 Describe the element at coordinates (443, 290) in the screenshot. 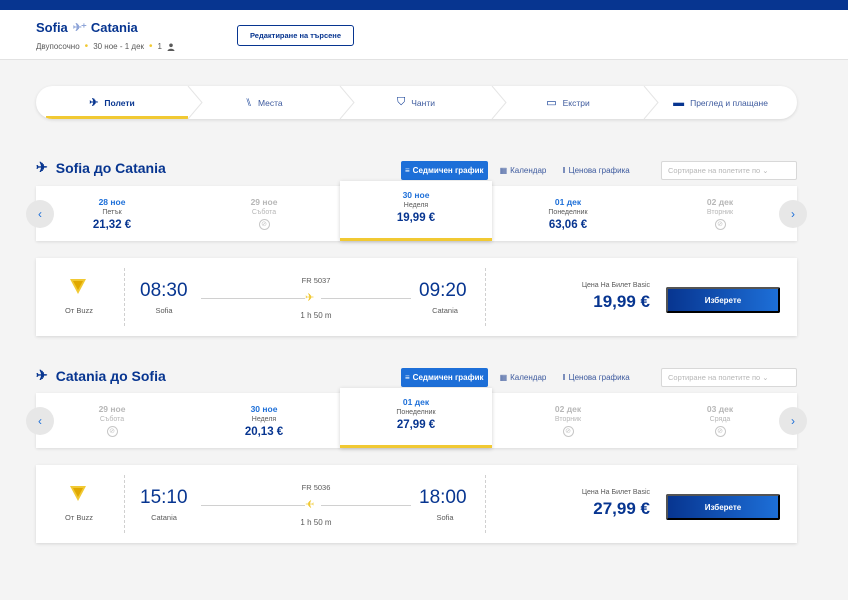

I see `arrival-time: 09:20` at that location.